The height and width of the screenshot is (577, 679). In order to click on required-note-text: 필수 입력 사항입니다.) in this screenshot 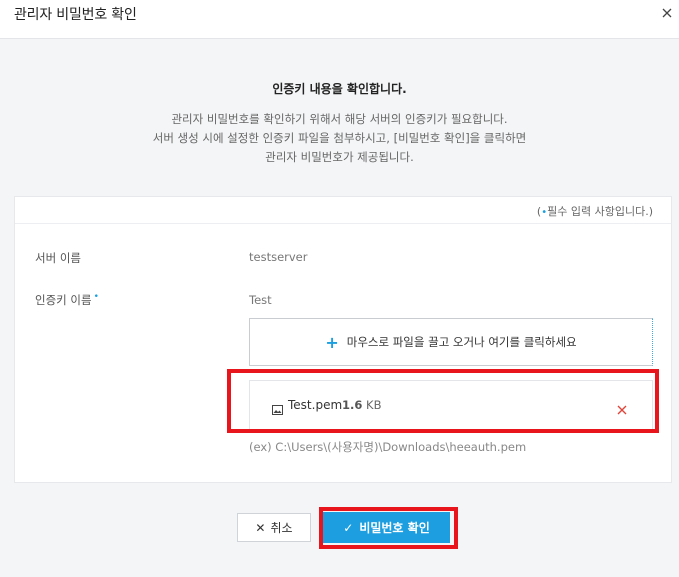, I will do `click(600, 211)`.